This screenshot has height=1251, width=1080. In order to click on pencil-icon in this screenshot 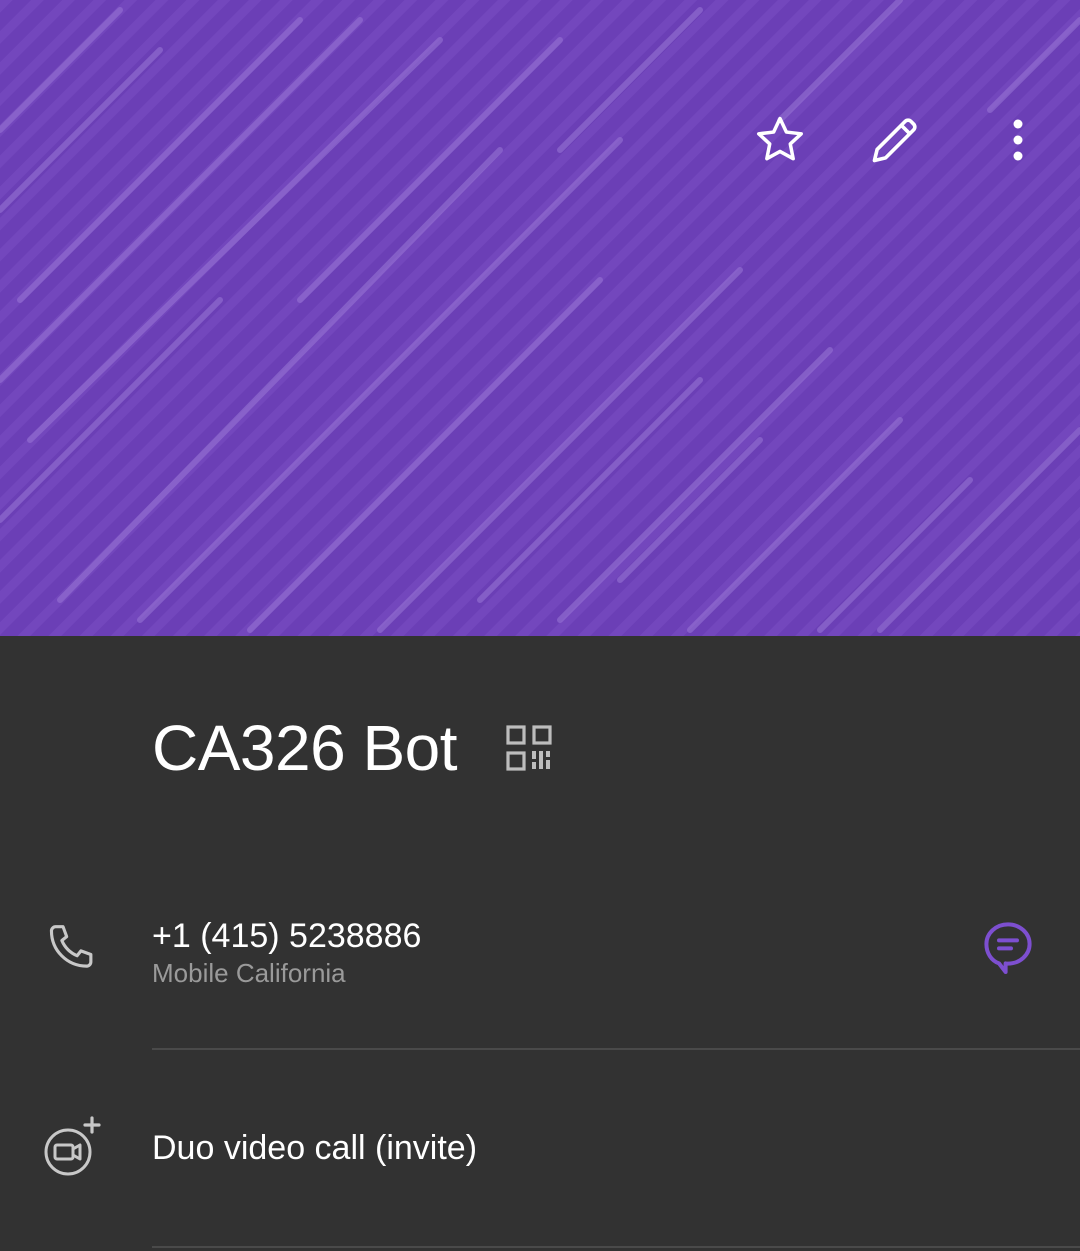, I will do `click(894, 140)`.